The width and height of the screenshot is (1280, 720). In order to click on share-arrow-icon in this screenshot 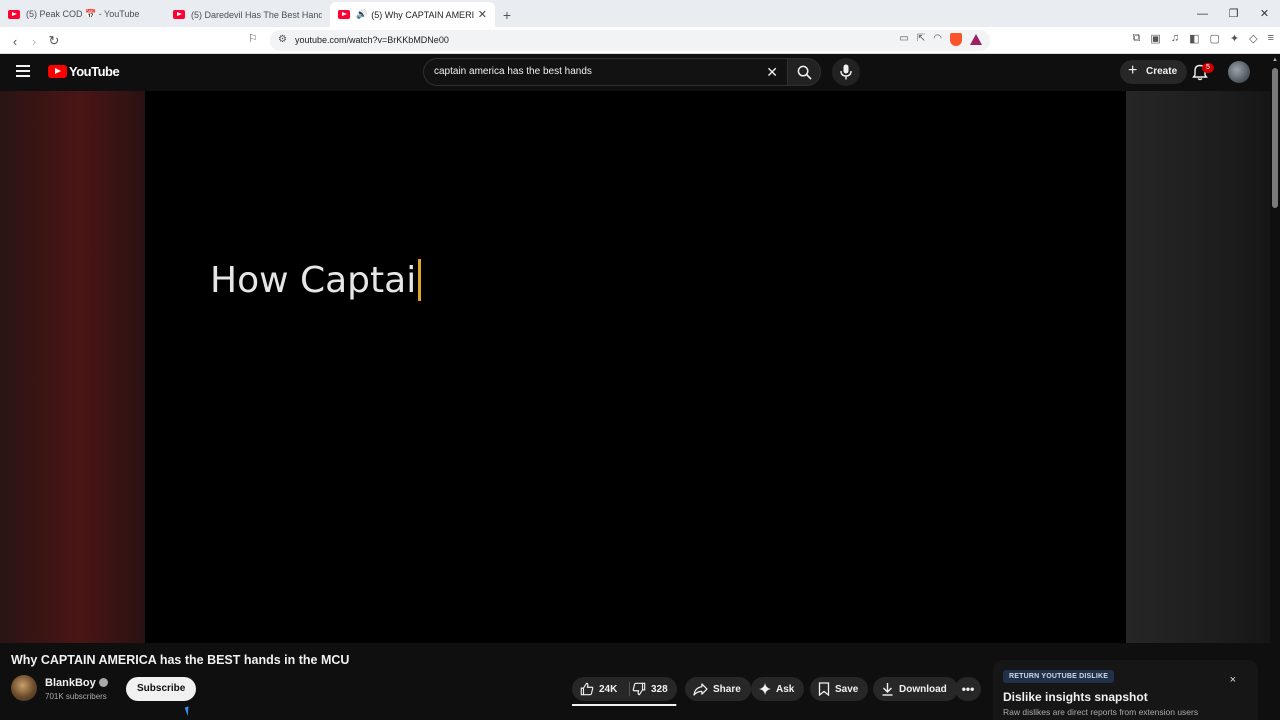, I will do `click(700, 689)`.